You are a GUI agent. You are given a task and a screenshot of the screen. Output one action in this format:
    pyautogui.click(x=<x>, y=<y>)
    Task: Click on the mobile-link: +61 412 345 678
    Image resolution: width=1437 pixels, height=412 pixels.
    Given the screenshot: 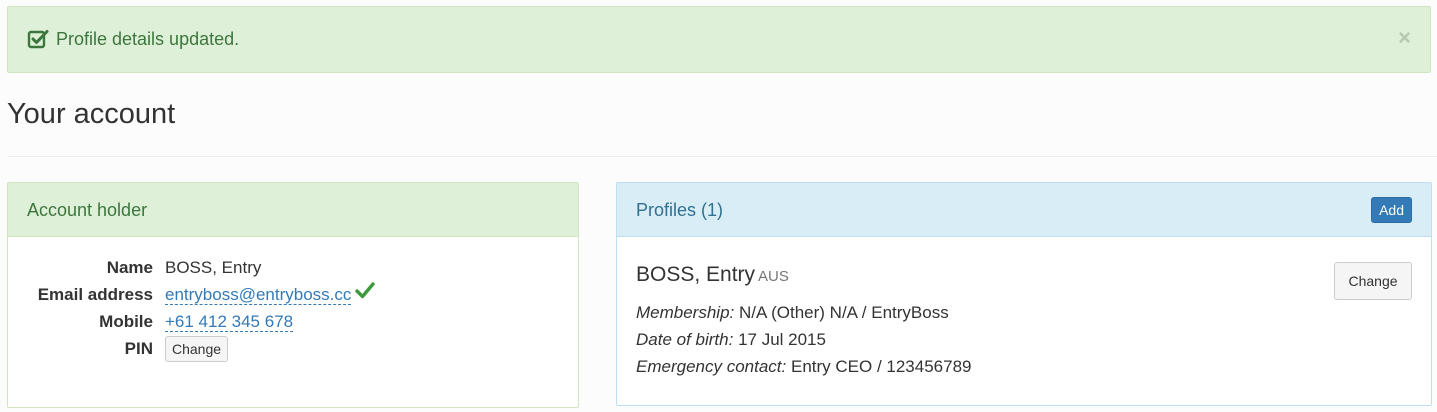 What is the action you would take?
    pyautogui.click(x=229, y=322)
    